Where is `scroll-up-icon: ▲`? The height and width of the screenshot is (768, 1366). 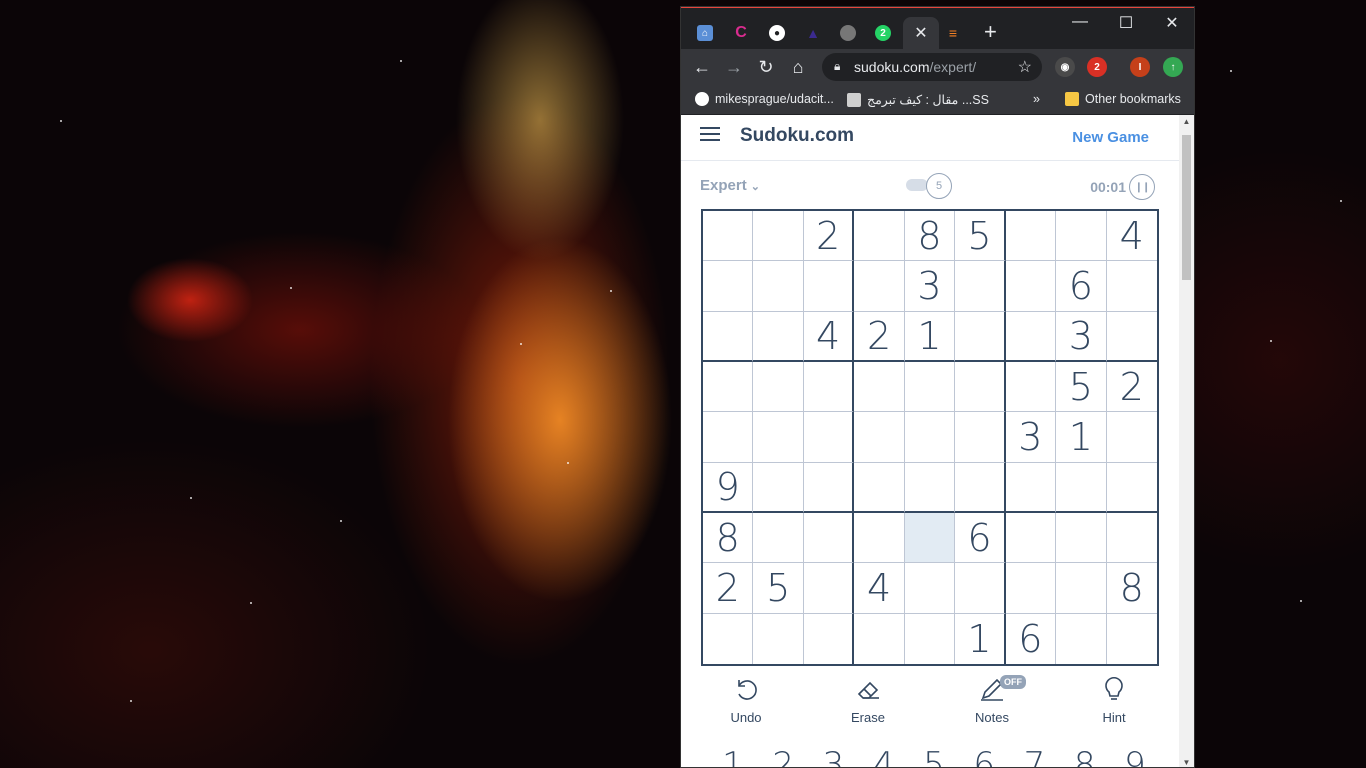
scroll-up-icon: ▲ is located at coordinates (1186, 121).